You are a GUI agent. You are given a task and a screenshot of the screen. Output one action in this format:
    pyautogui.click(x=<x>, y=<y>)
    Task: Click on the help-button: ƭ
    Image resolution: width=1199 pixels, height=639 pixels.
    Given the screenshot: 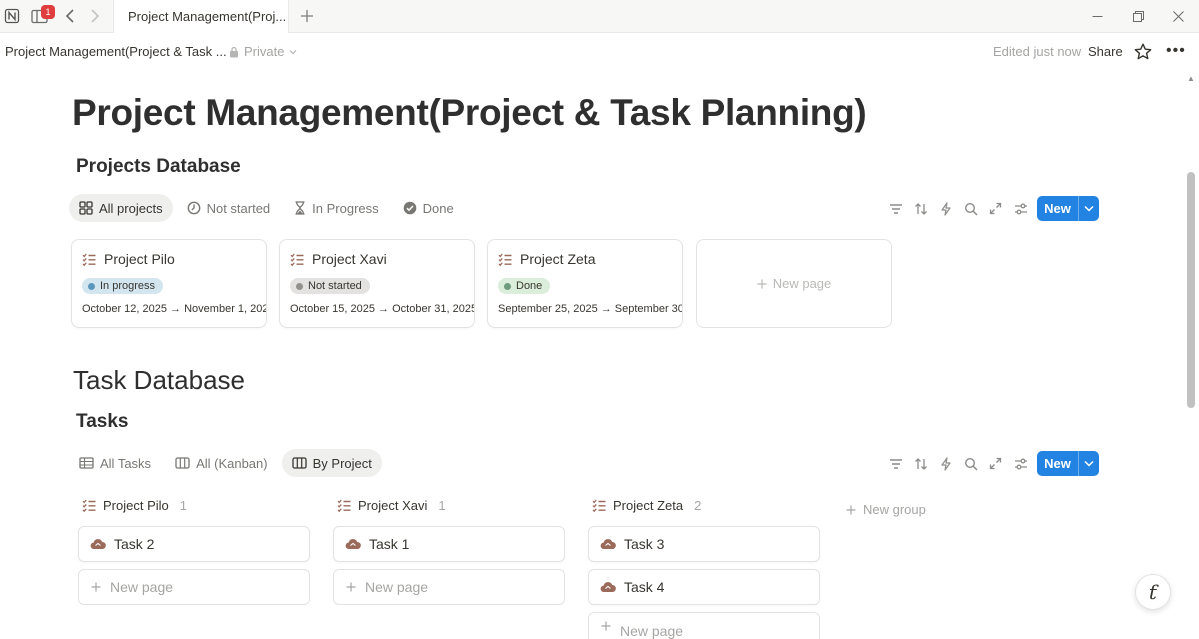 What is the action you would take?
    pyautogui.click(x=1153, y=592)
    